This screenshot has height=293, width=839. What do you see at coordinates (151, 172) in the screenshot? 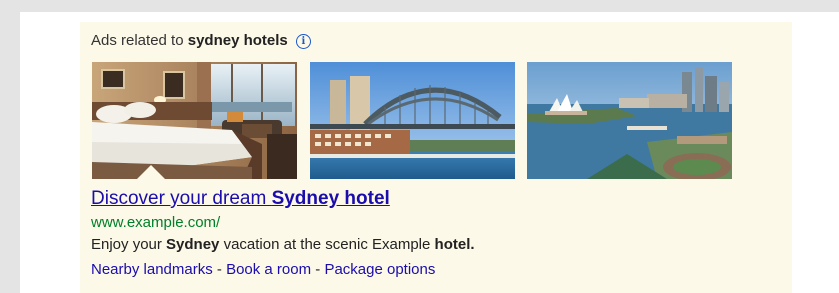
I see `selected-image-pointer` at bounding box center [151, 172].